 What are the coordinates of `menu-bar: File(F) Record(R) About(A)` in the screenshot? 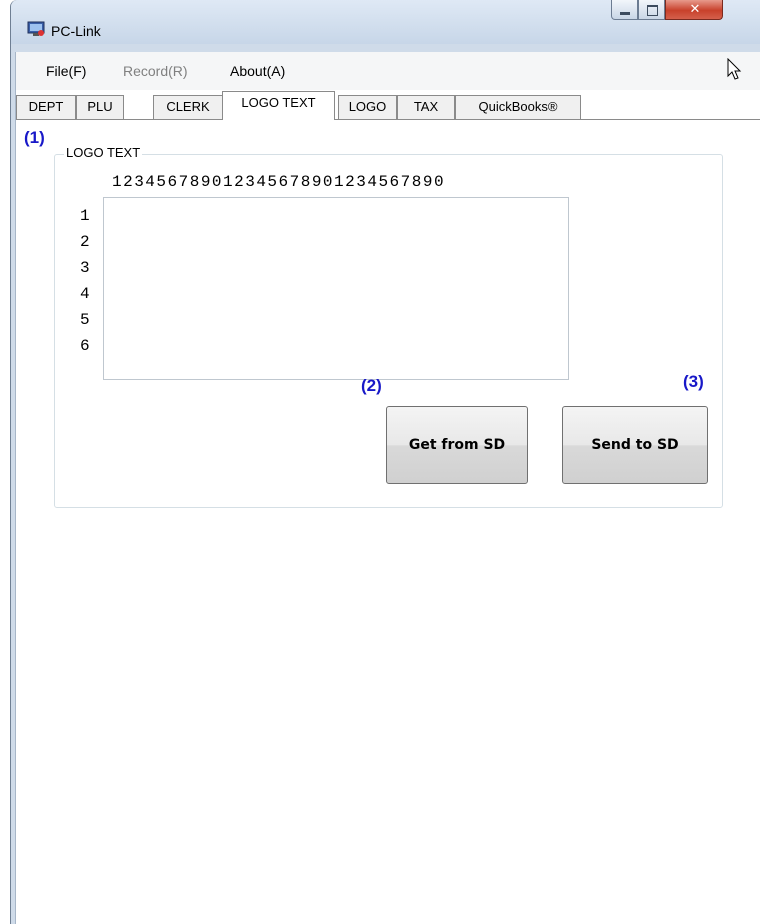 It's located at (388, 71).